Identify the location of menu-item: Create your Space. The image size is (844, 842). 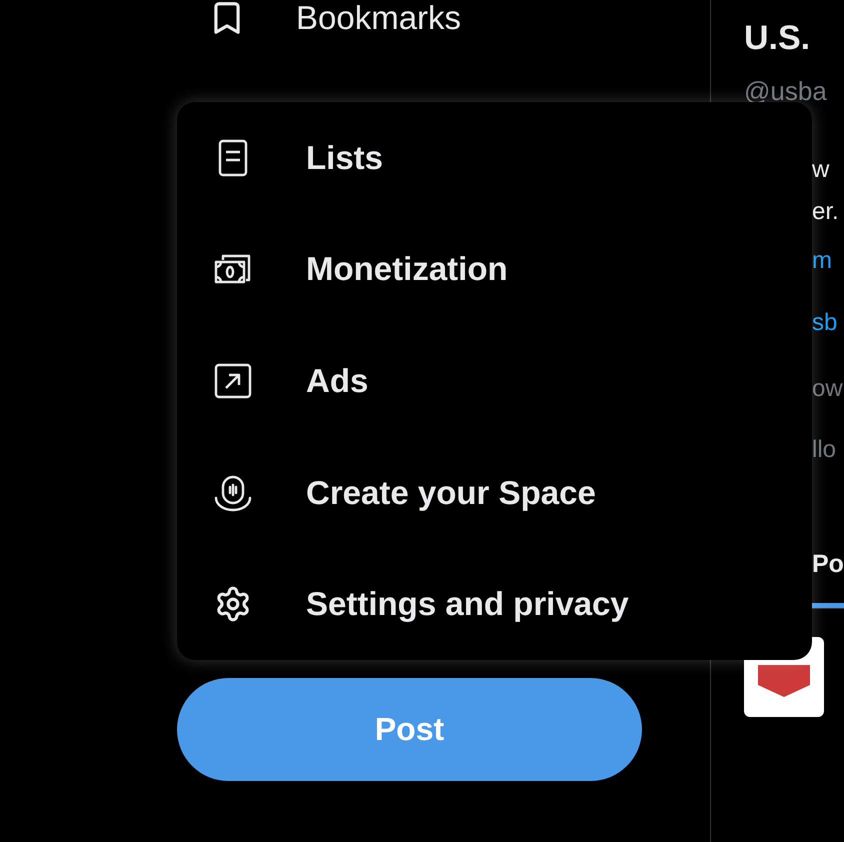
(494, 492).